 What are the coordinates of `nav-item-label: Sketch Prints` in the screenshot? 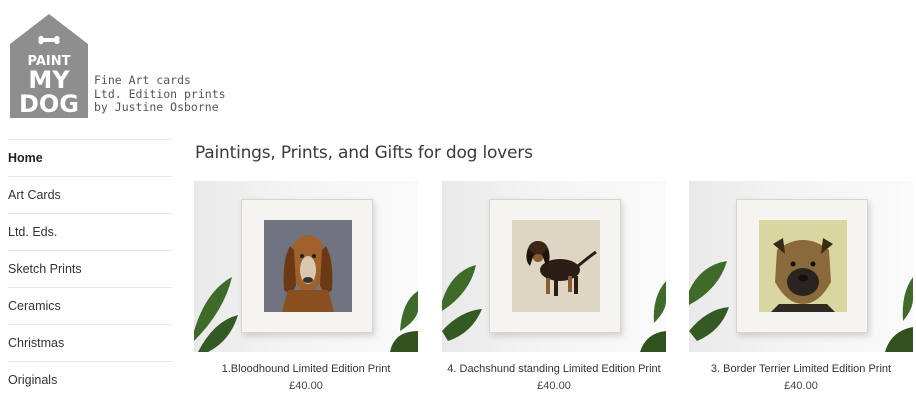 It's located at (45, 269).